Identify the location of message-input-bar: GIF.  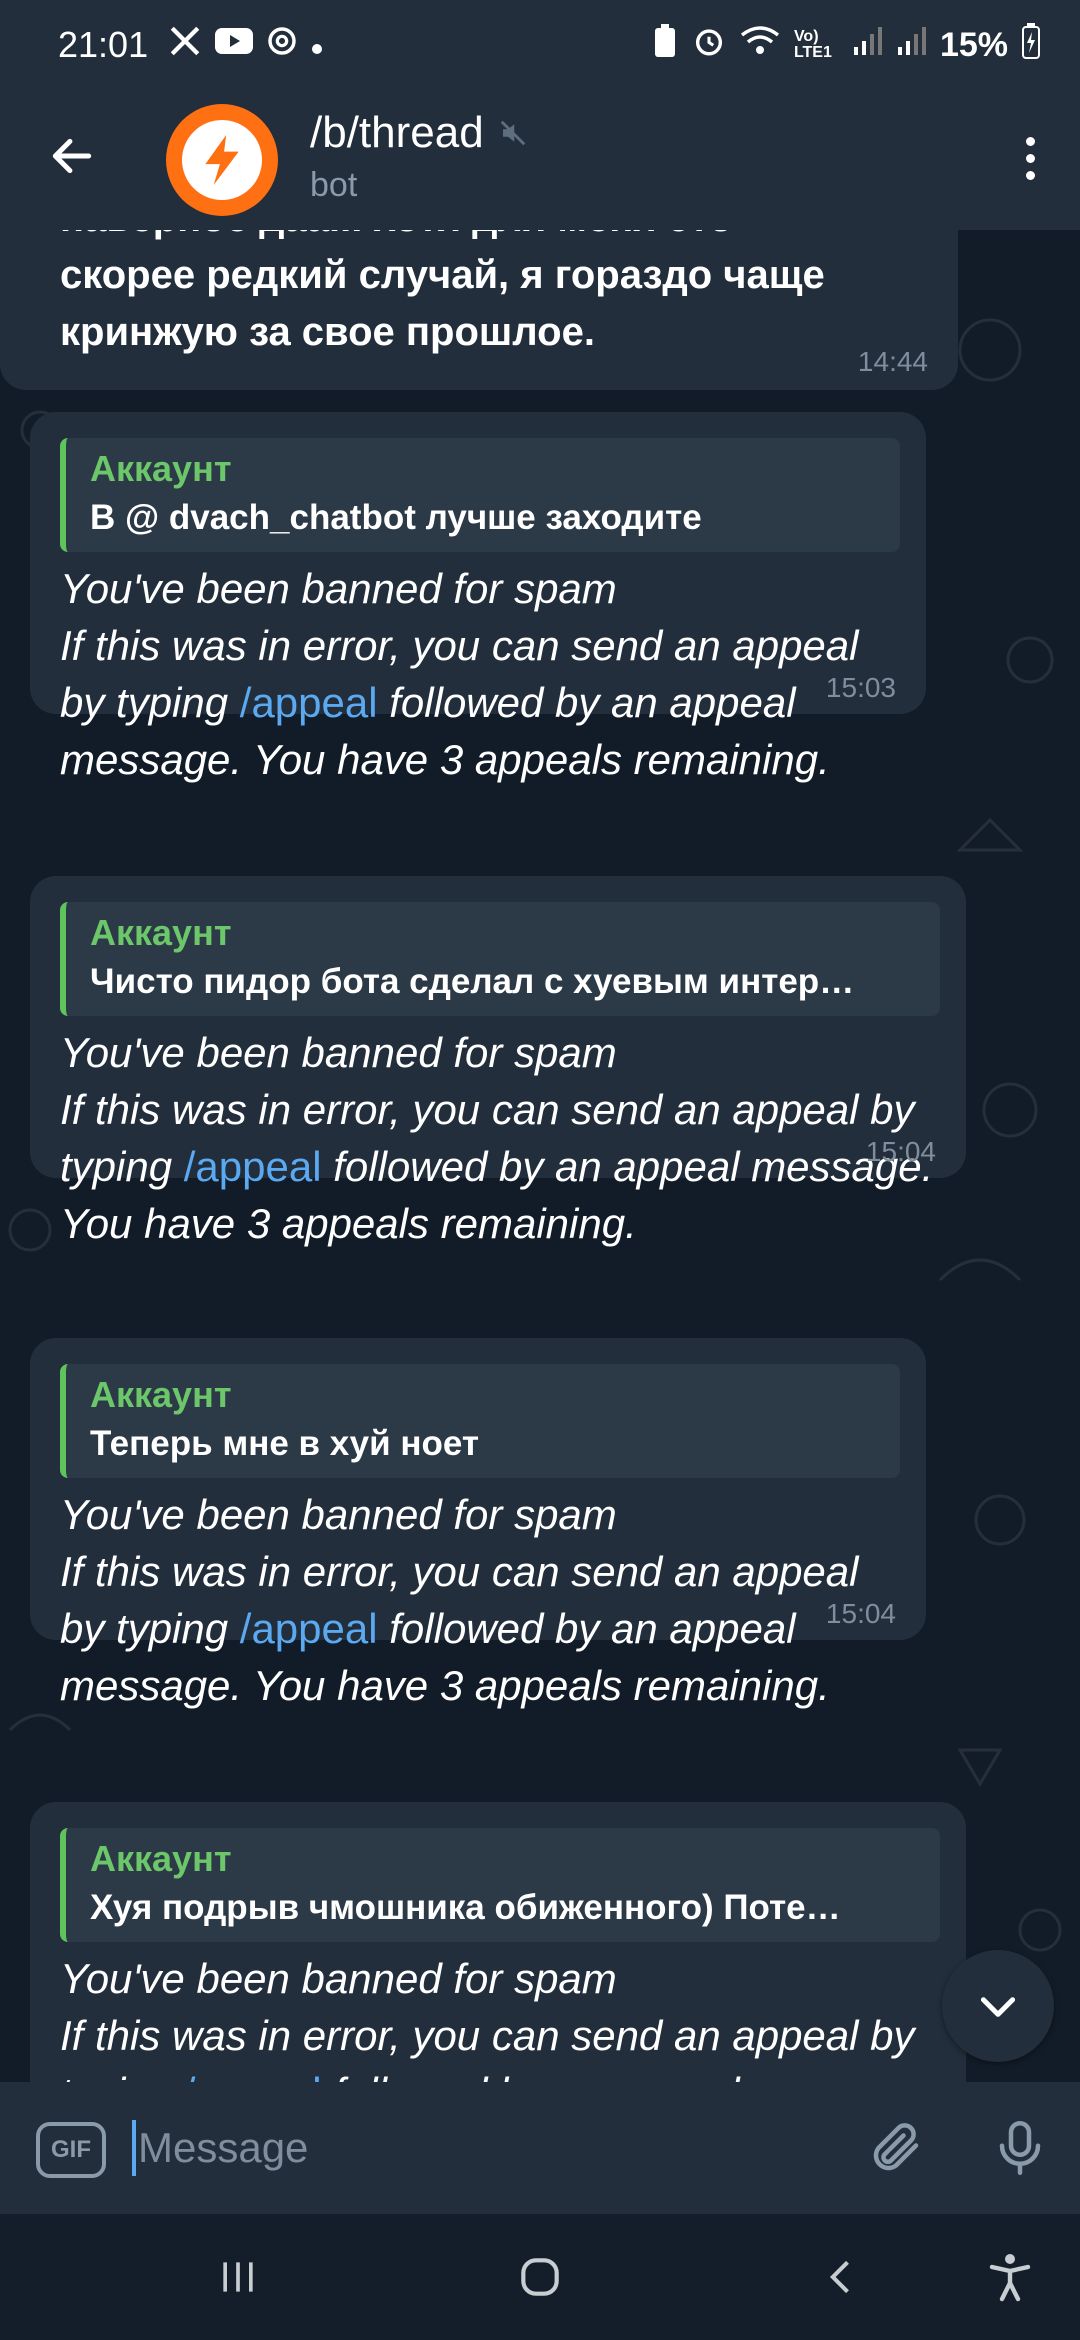
(540, 2148).